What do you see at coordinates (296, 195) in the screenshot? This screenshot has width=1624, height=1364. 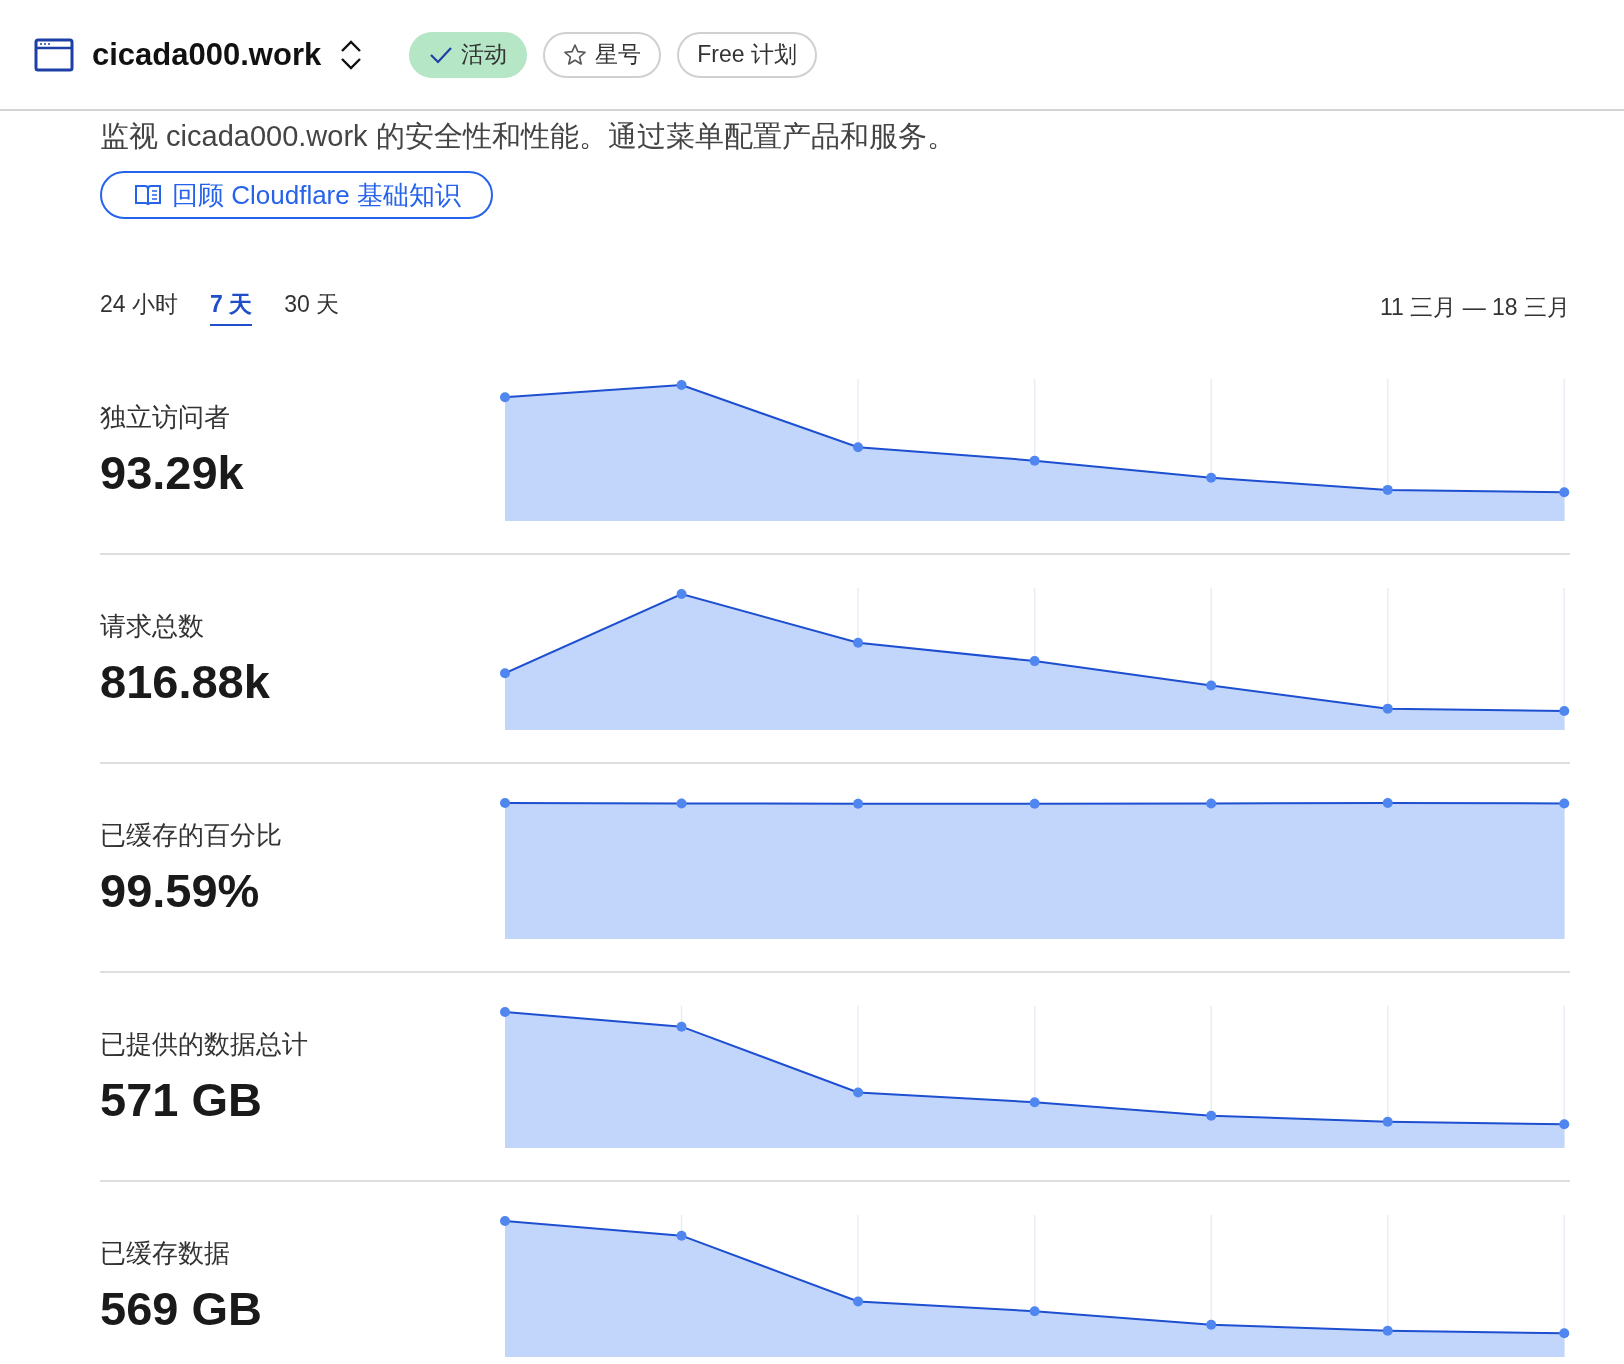 I see `guide-link: 回顾 Cloudflare 基础知识` at bounding box center [296, 195].